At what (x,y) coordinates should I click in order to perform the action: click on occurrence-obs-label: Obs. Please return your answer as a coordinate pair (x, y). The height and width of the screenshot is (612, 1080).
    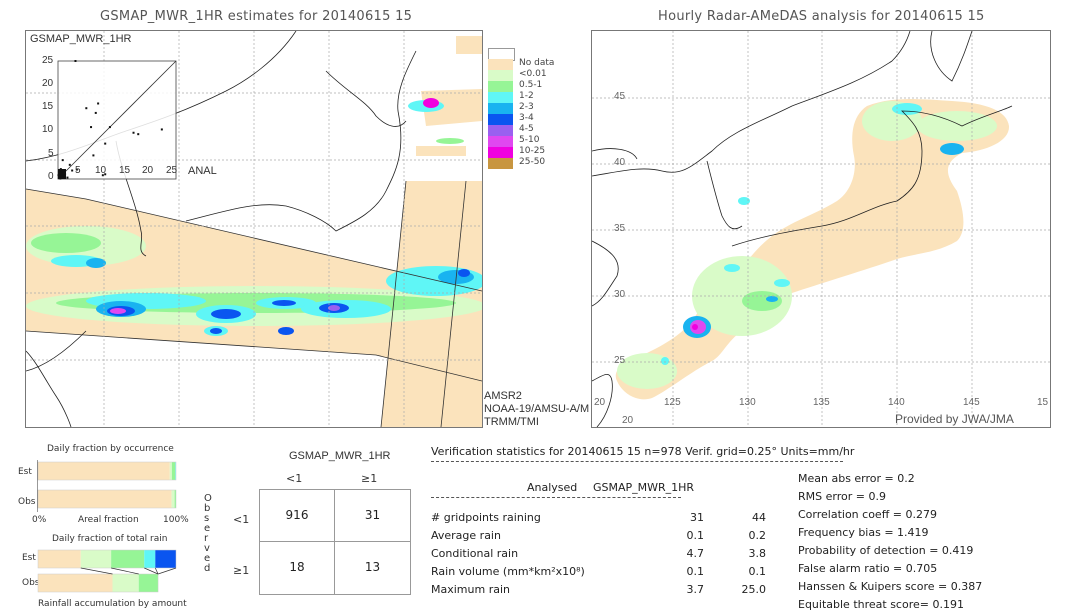
    Looking at the image, I should click on (27, 502).